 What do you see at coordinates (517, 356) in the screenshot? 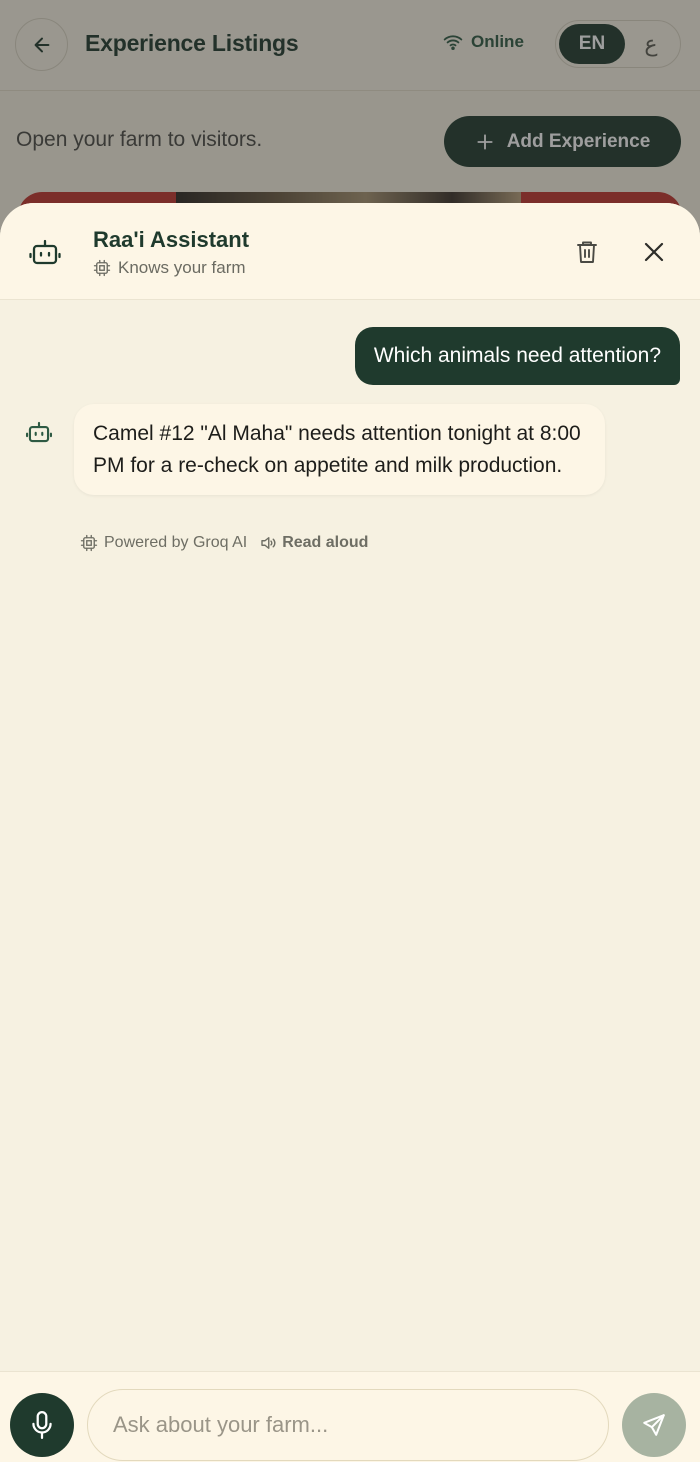
I see `user-message: Which animals need attention?` at bounding box center [517, 356].